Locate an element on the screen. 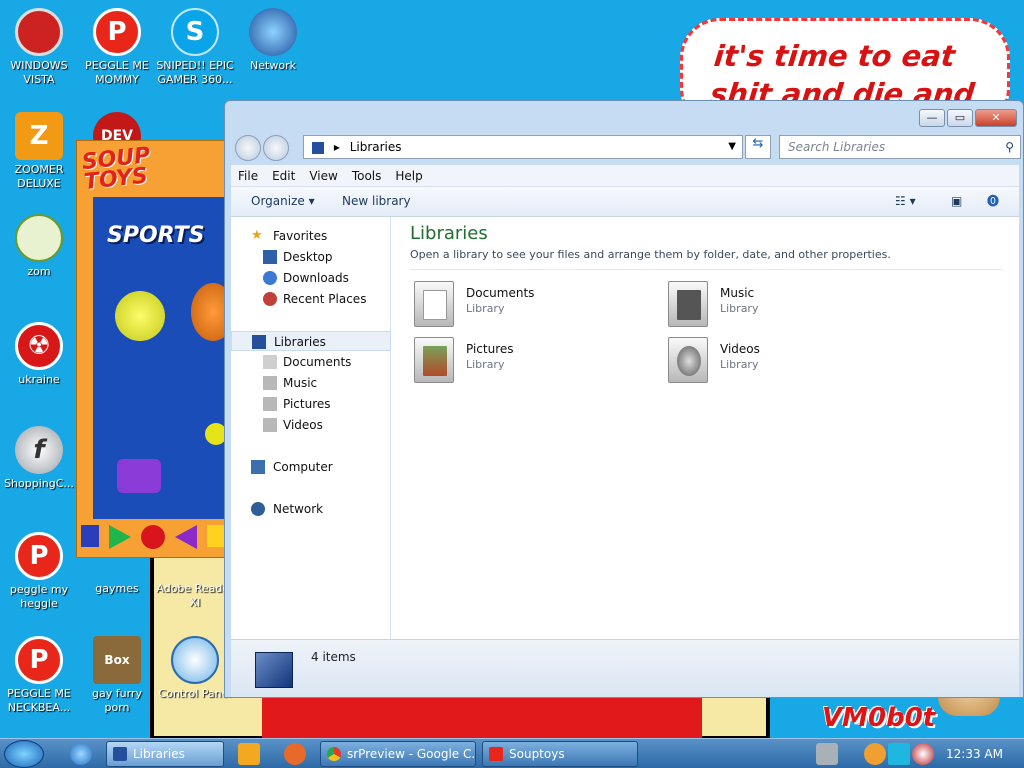 This screenshot has height=768, width=1024. forward-button is located at coordinates (276, 148).